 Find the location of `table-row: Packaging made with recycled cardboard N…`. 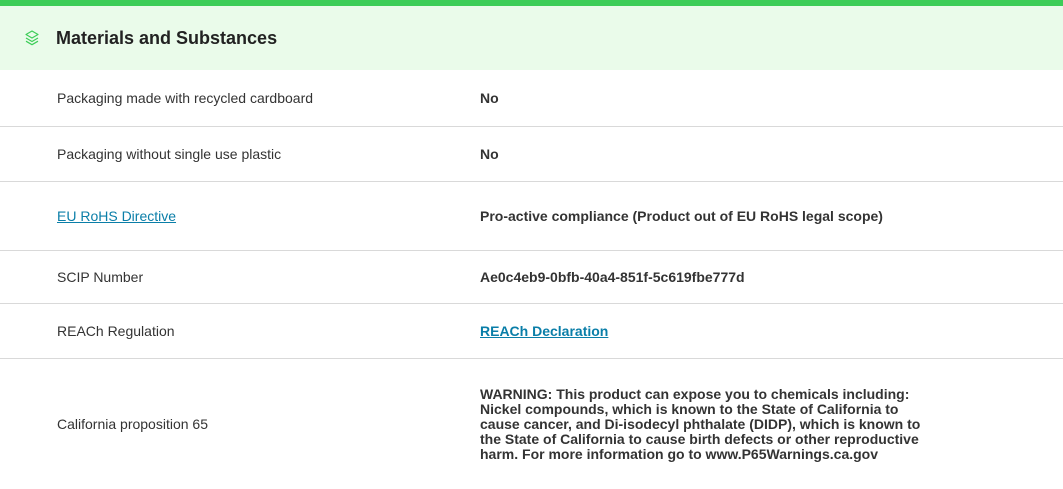

table-row: Packaging made with recycled cardboard N… is located at coordinates (531, 98).